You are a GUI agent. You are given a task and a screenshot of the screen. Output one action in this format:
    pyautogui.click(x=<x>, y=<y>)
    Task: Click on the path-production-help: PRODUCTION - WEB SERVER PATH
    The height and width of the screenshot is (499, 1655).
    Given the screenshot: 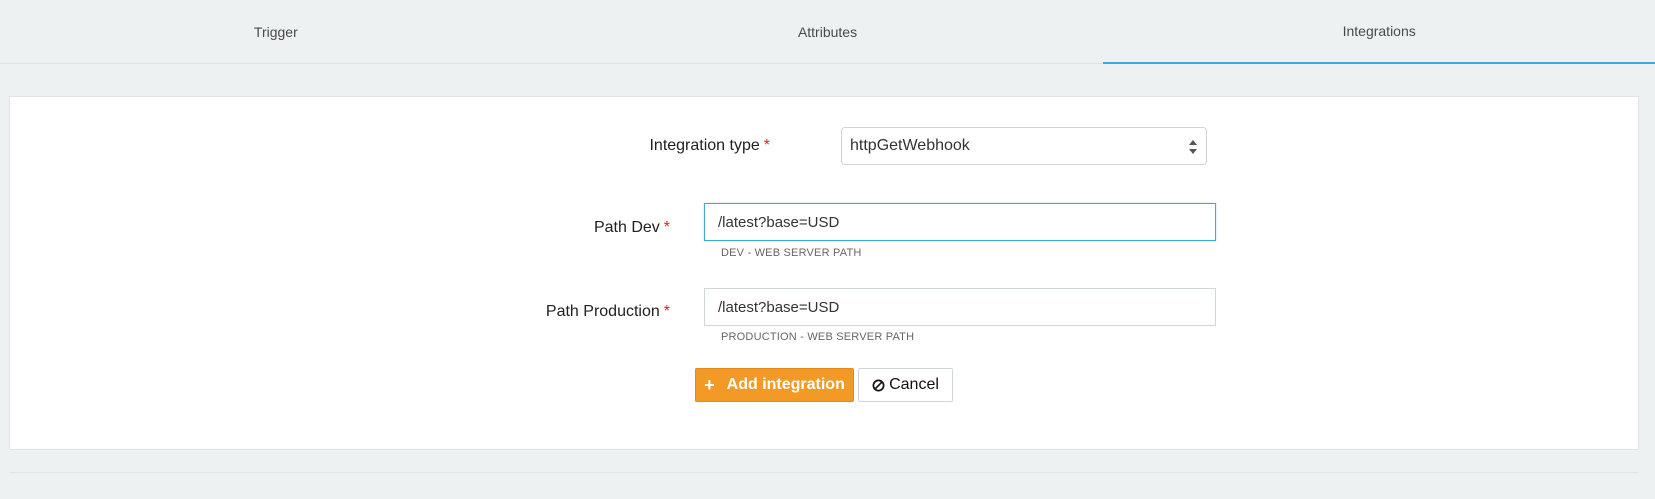 What is the action you would take?
    pyautogui.click(x=818, y=337)
    